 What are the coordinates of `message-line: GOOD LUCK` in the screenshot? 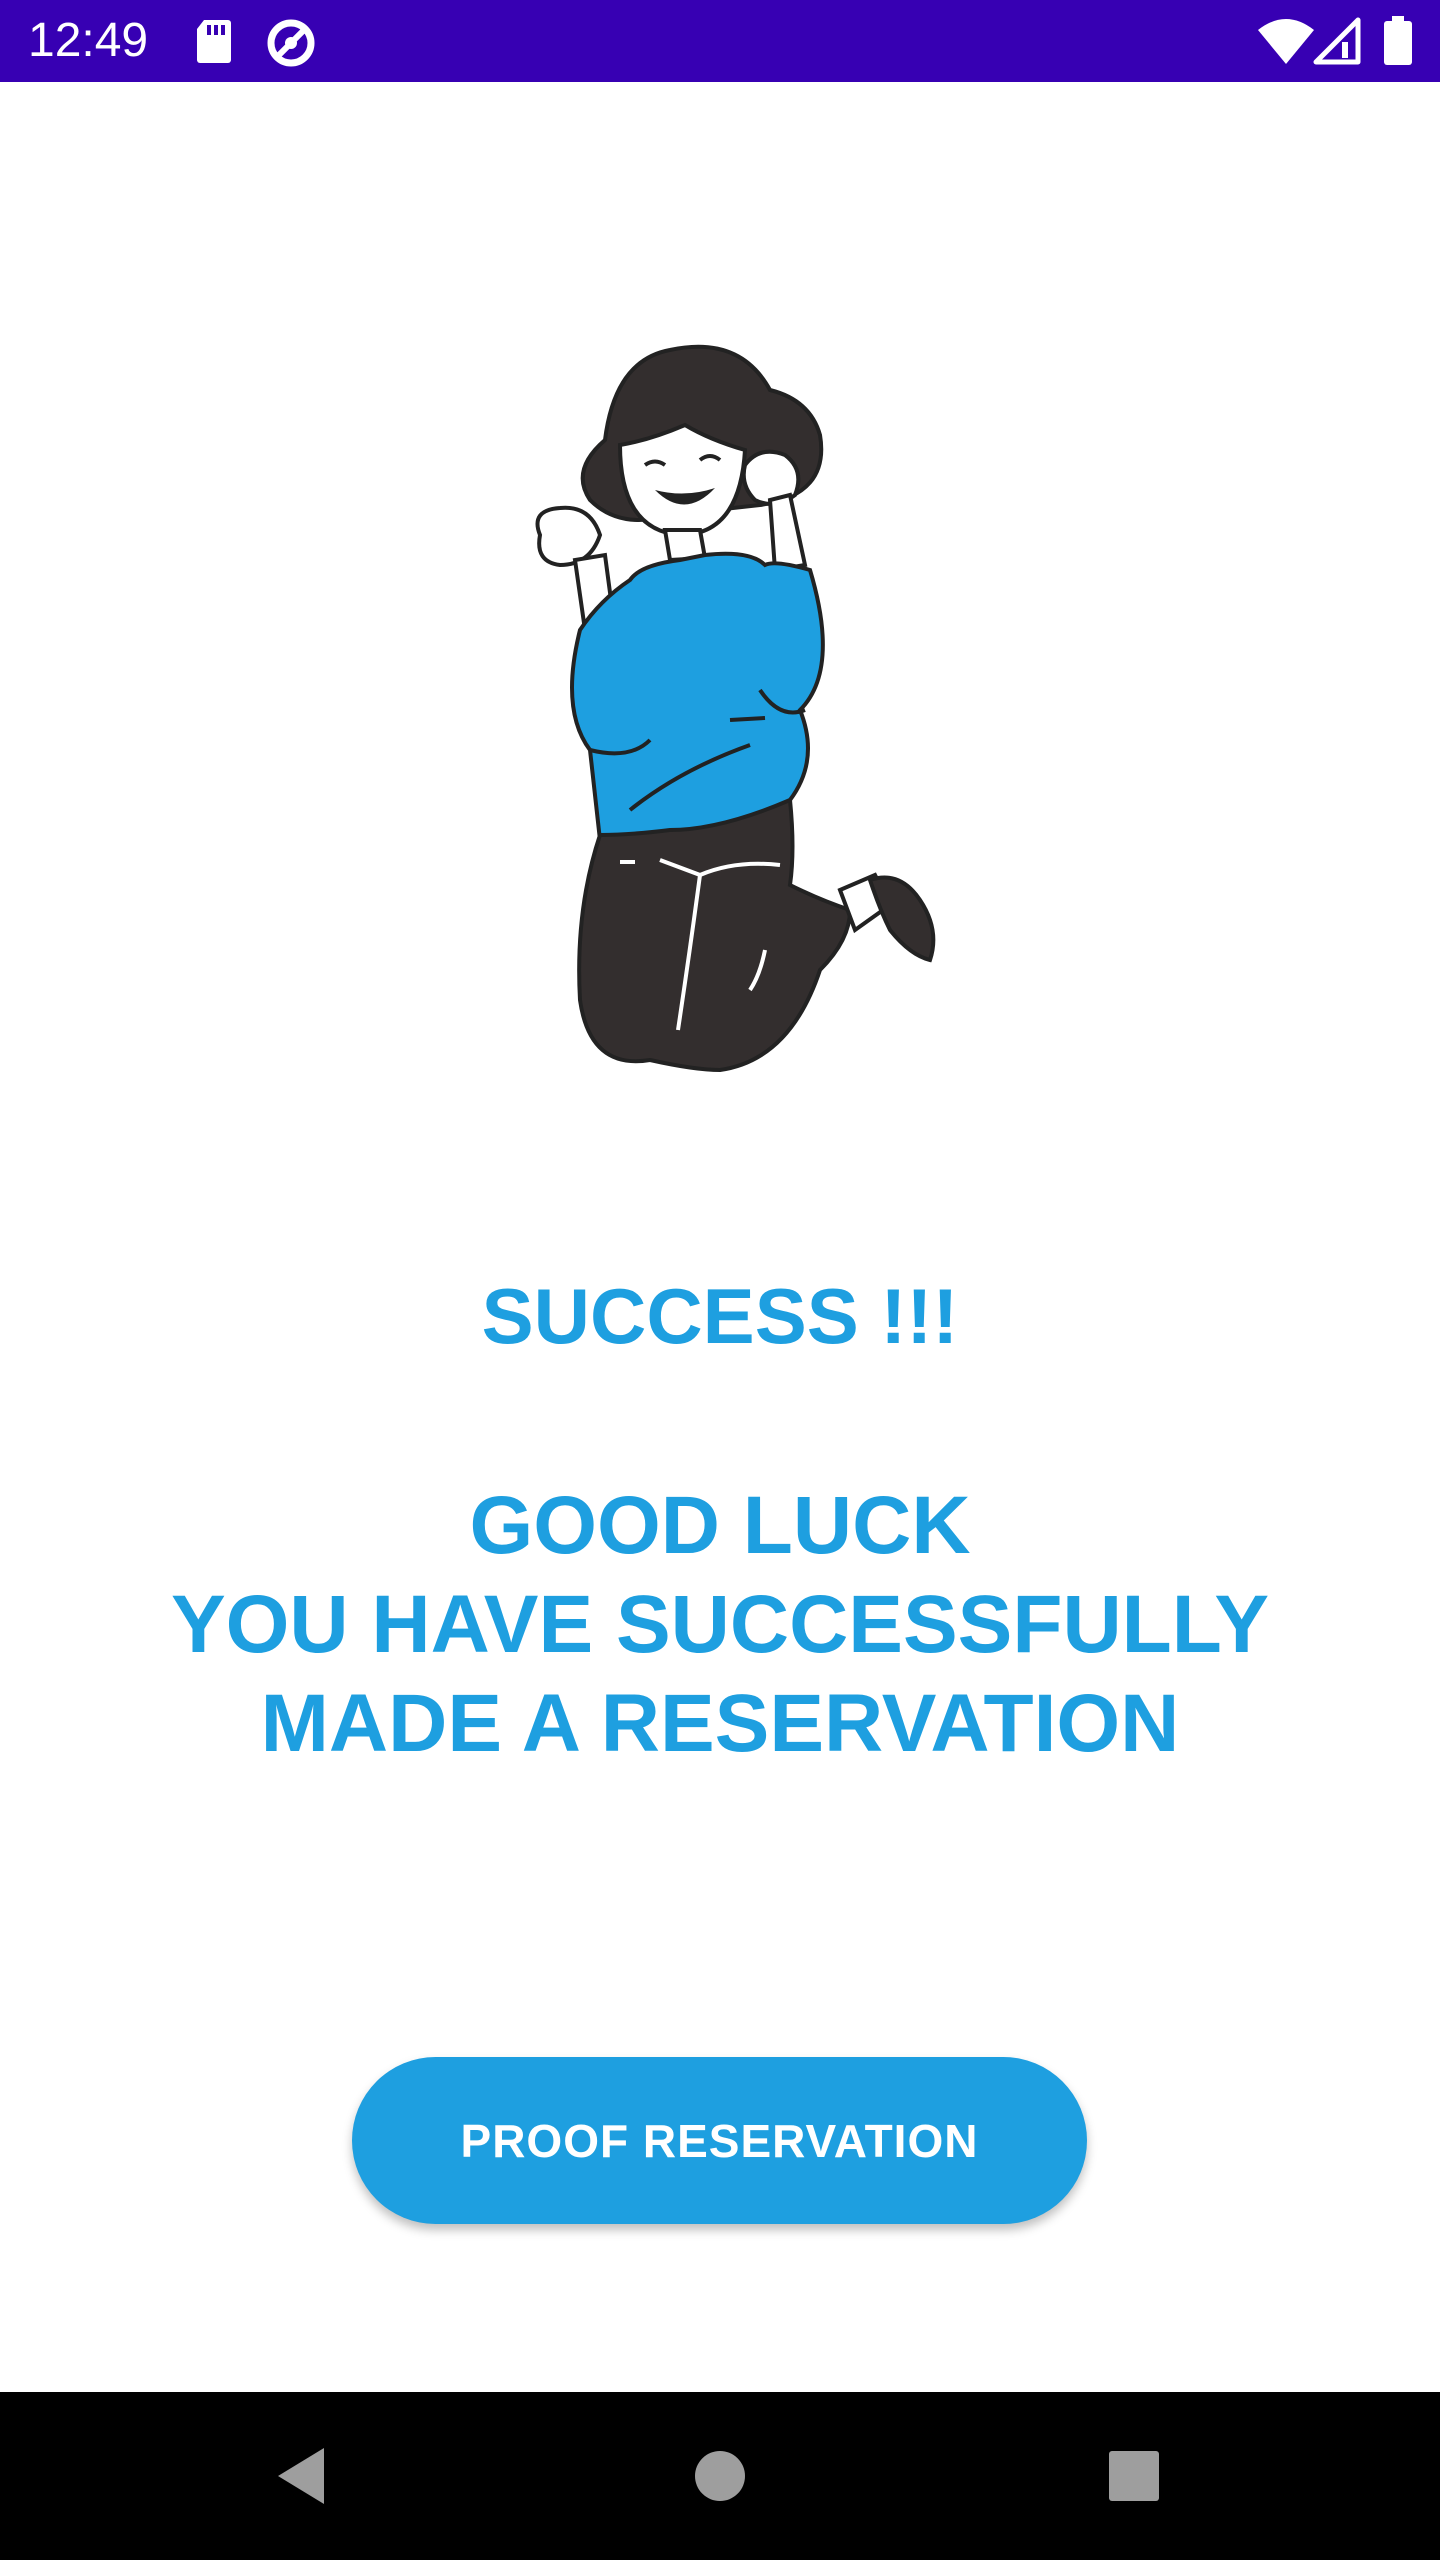 It's located at (720, 1525).